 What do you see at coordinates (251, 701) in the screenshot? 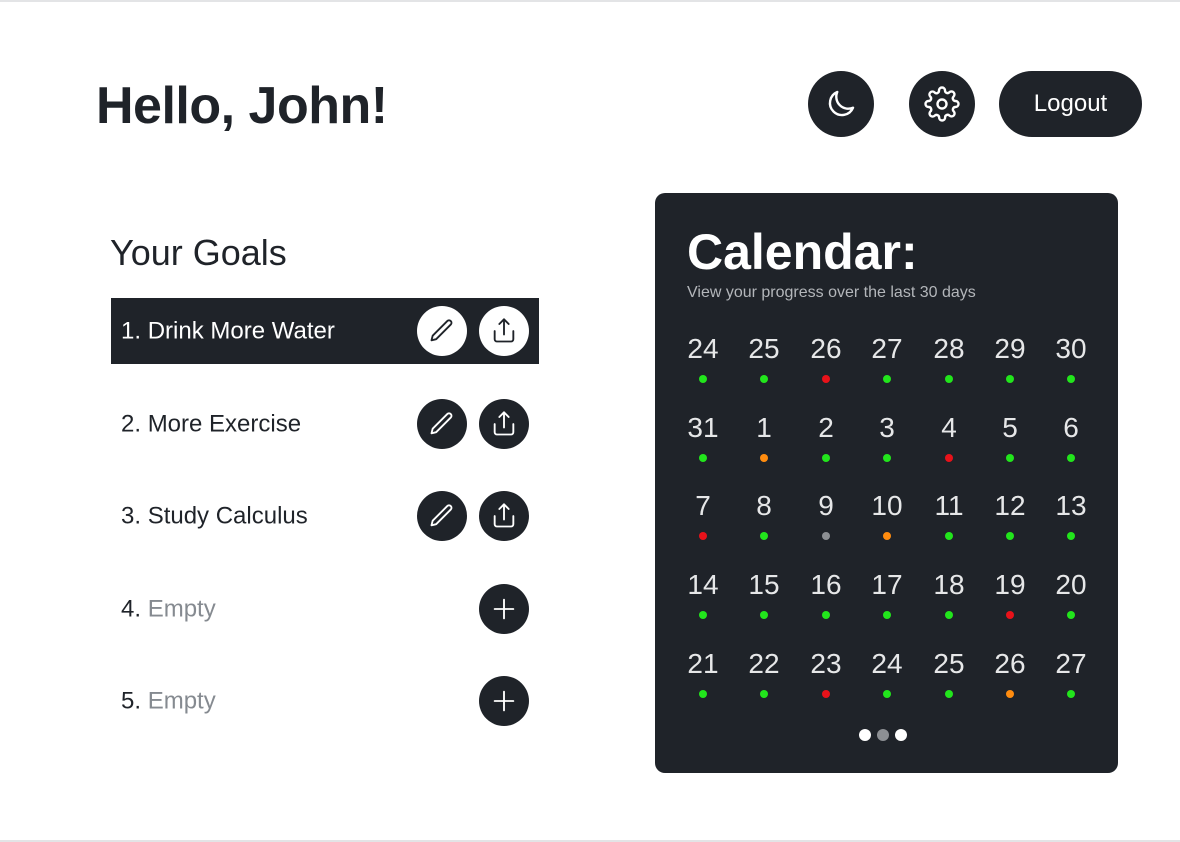
I see `goal-label: 5. Empty` at bounding box center [251, 701].